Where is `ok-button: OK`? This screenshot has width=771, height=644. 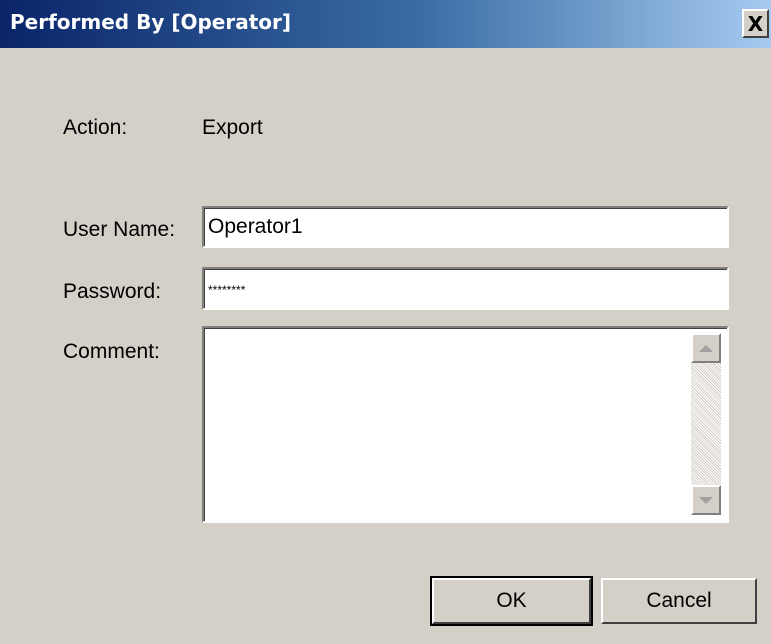 ok-button: OK is located at coordinates (511, 601).